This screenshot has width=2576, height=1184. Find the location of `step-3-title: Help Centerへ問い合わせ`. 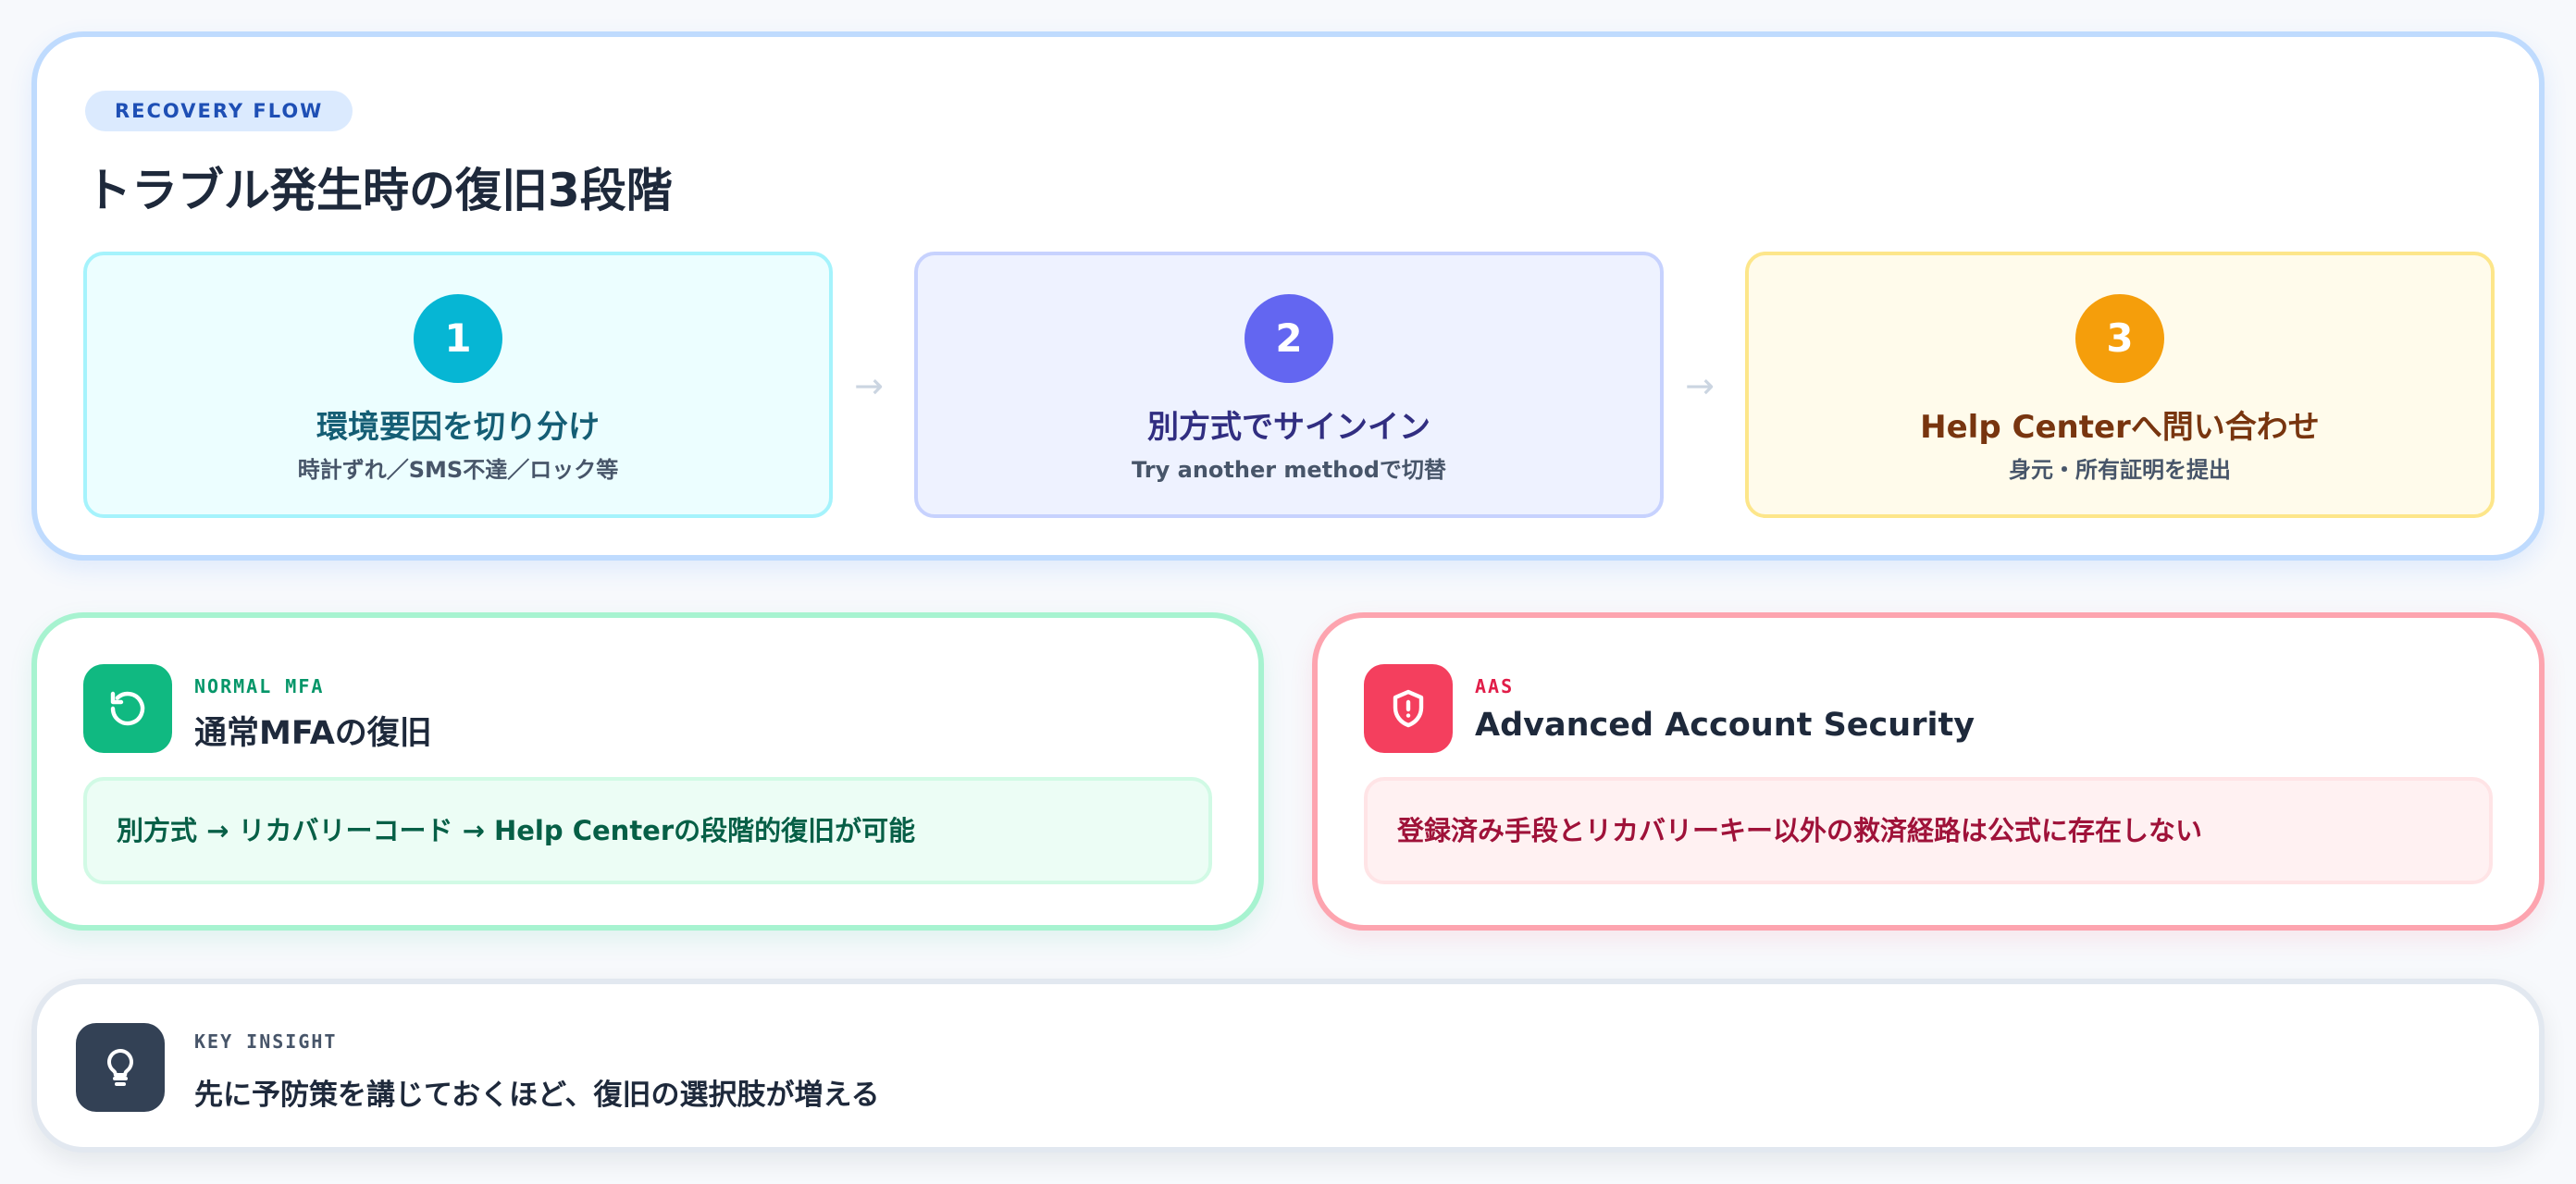

step-3-title: Help Centerへ問い合わせ is located at coordinates (2120, 428).